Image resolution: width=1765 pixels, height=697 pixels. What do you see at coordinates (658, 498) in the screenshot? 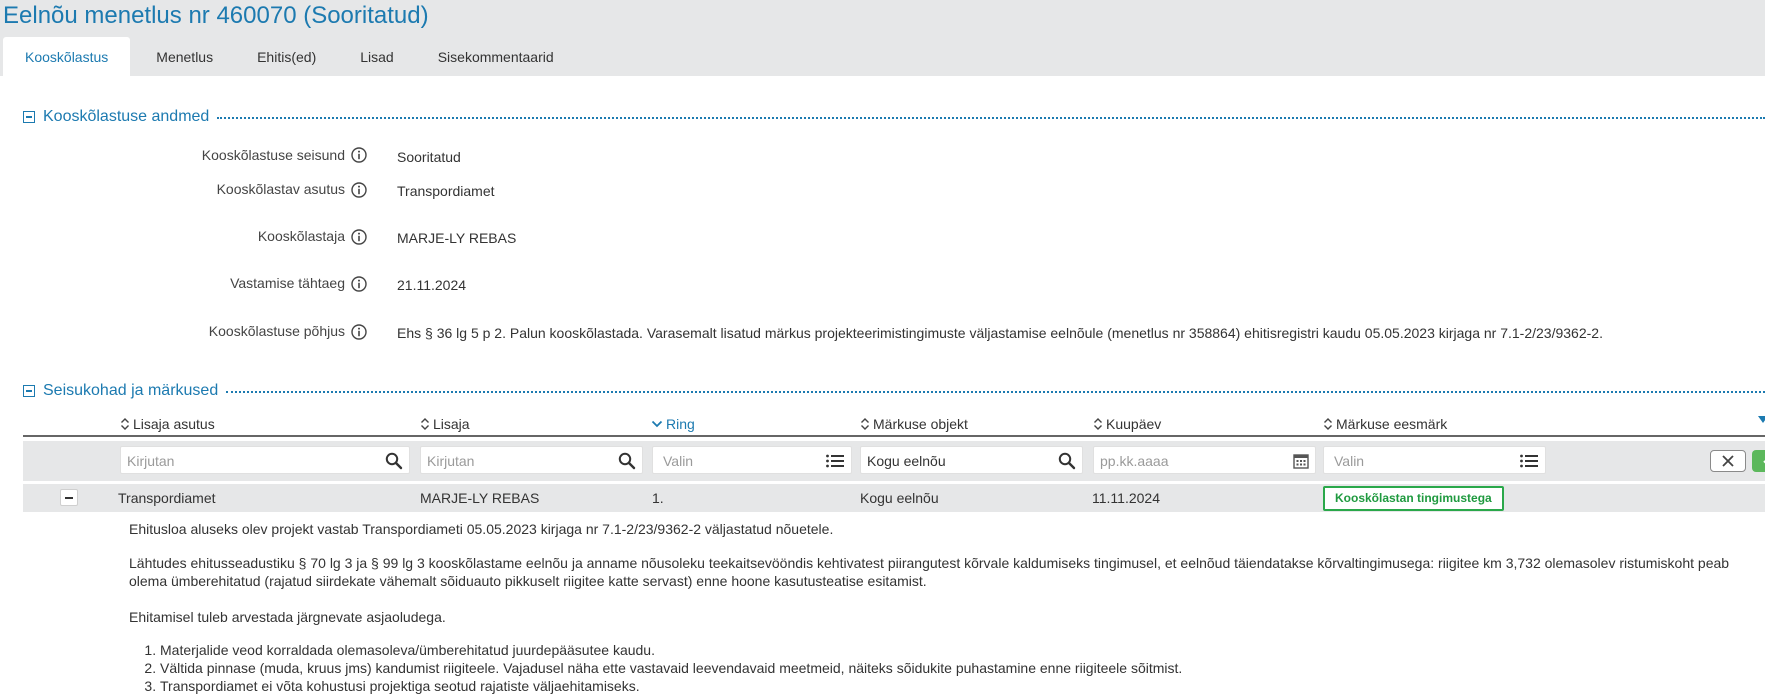
I see `cell-ring: 1.` at bounding box center [658, 498].